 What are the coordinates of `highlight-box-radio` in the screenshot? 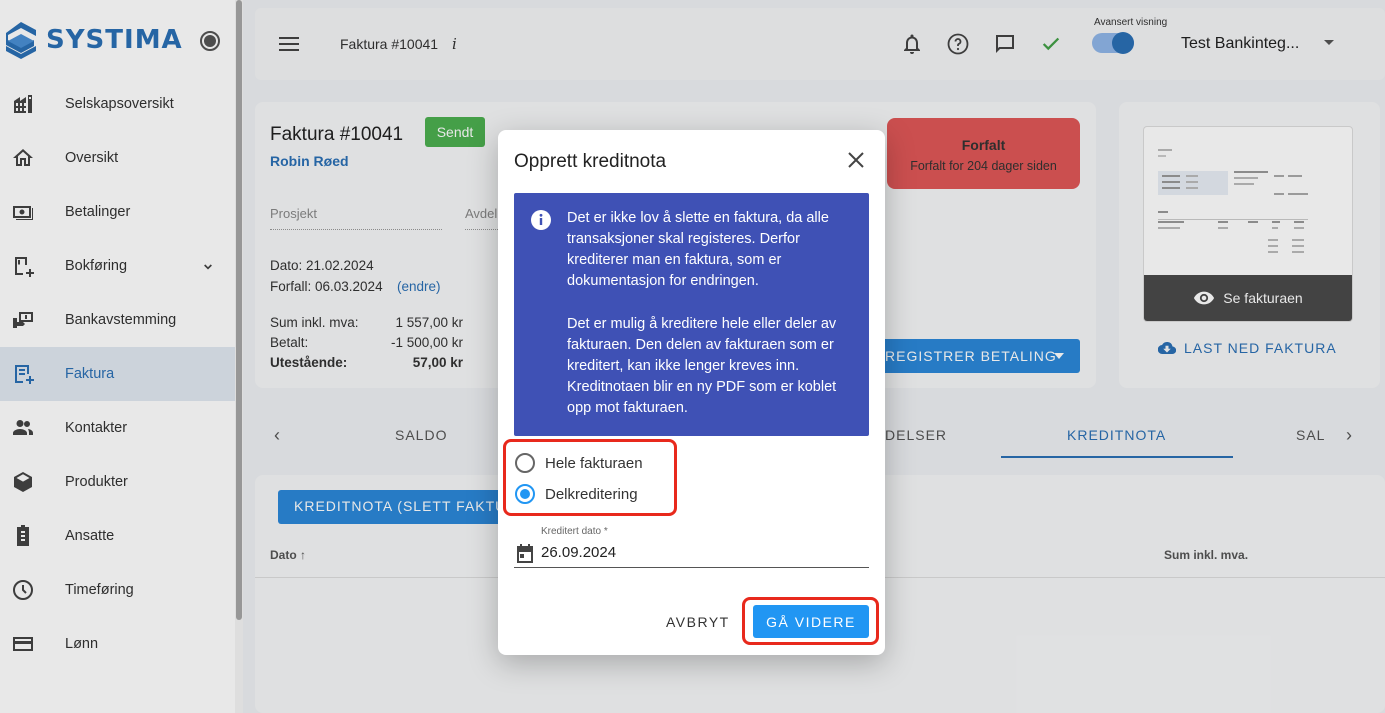 It's located at (590, 477).